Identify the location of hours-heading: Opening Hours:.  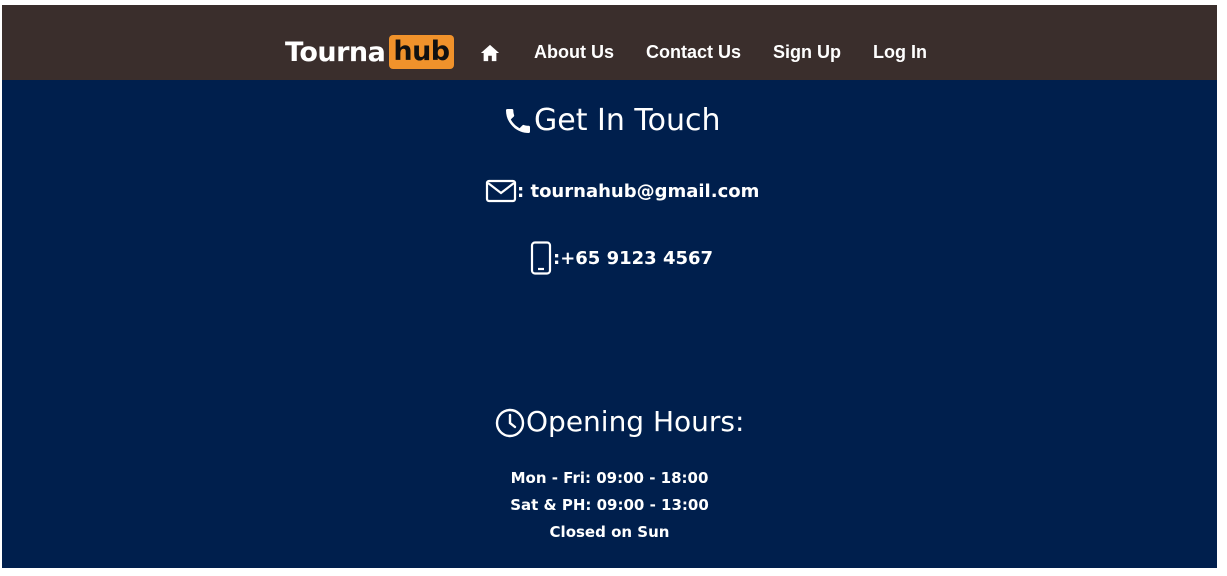
(619, 421).